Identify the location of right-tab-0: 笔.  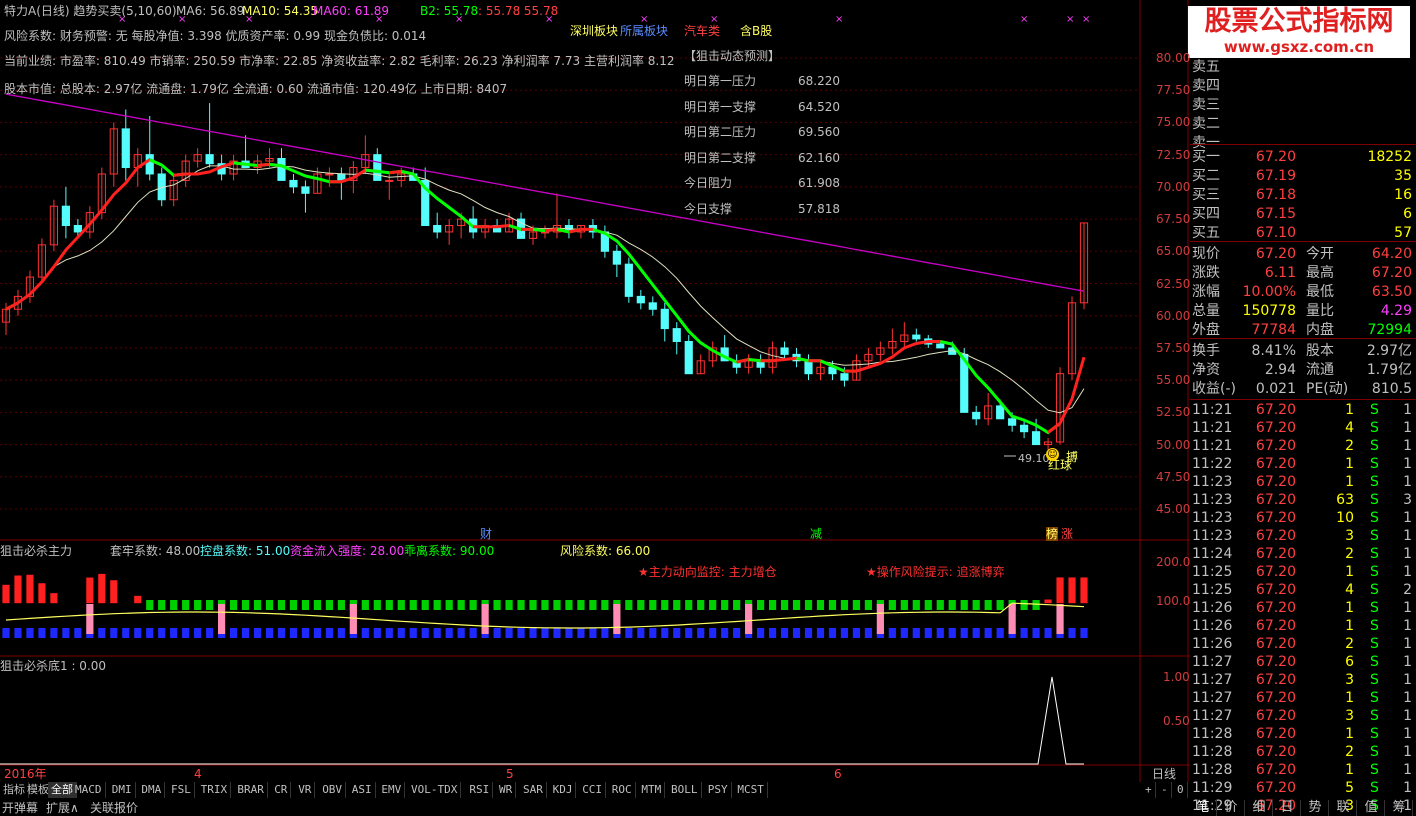
(1203, 808).